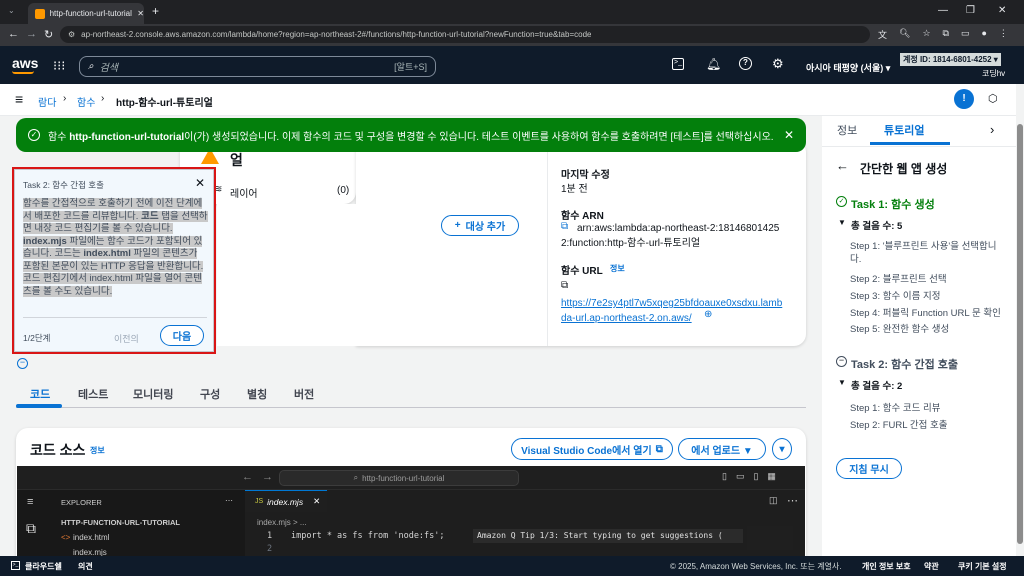  I want to click on cloudshell-footer-icon: >_, so click(15, 565).